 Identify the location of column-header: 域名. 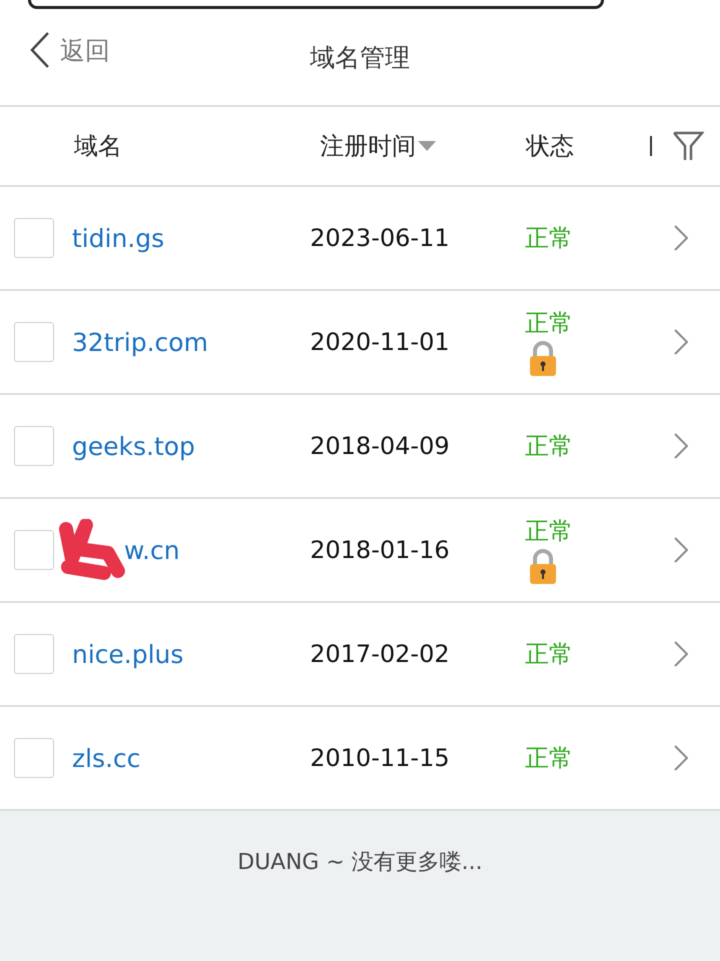
(155, 146).